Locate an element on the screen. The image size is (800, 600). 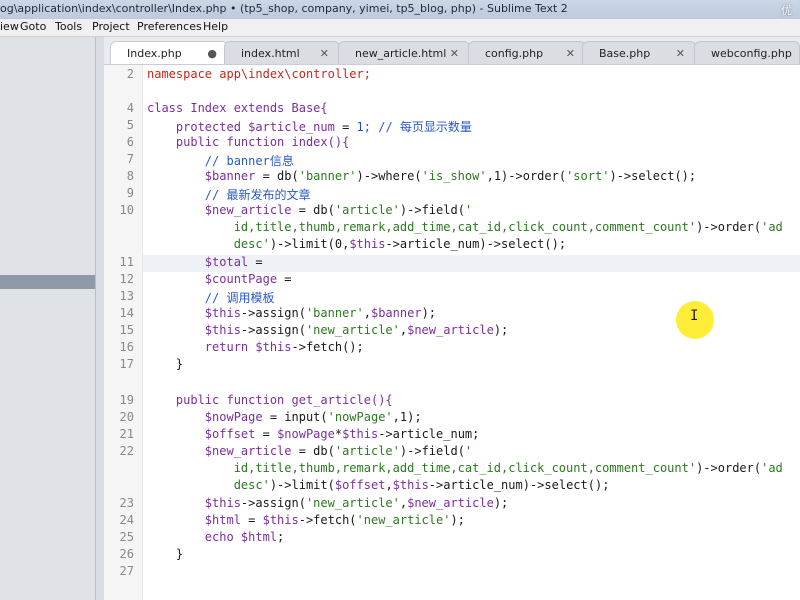
code-token: 'is_show' is located at coordinates (454, 176).